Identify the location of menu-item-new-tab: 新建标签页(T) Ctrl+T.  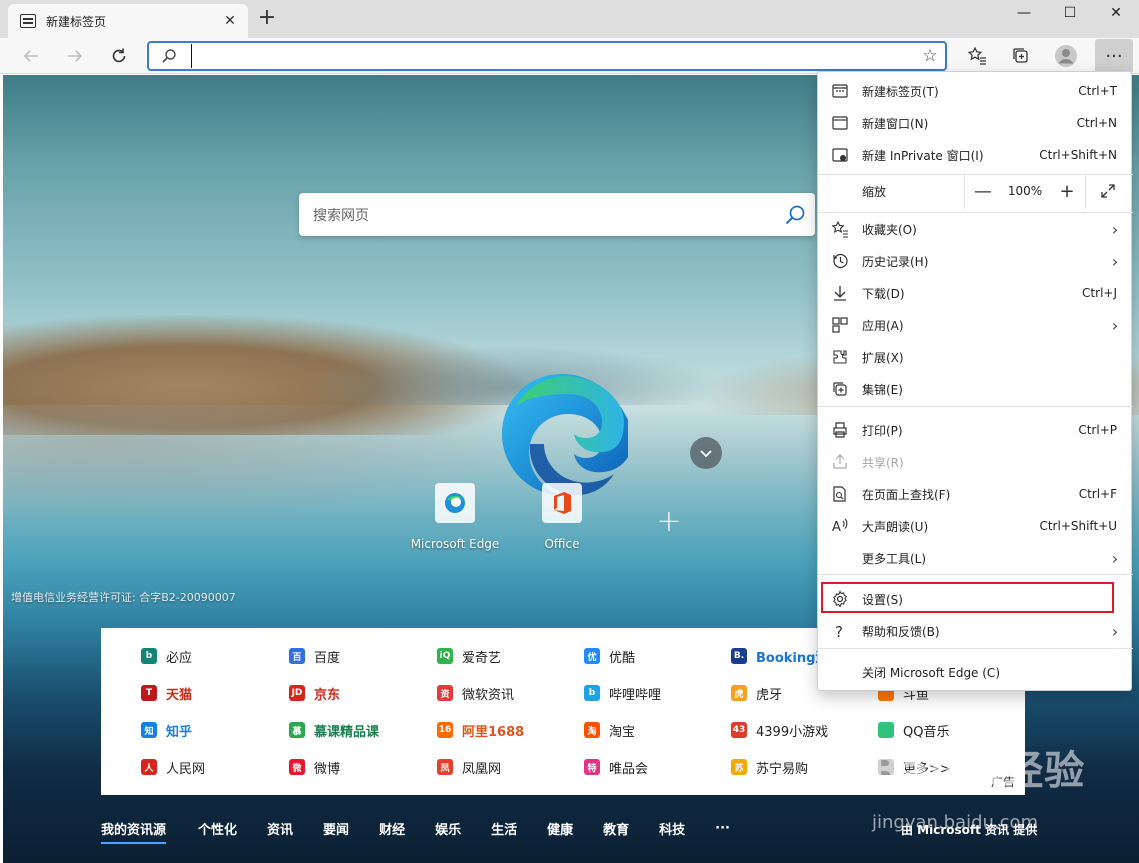
(975, 91).